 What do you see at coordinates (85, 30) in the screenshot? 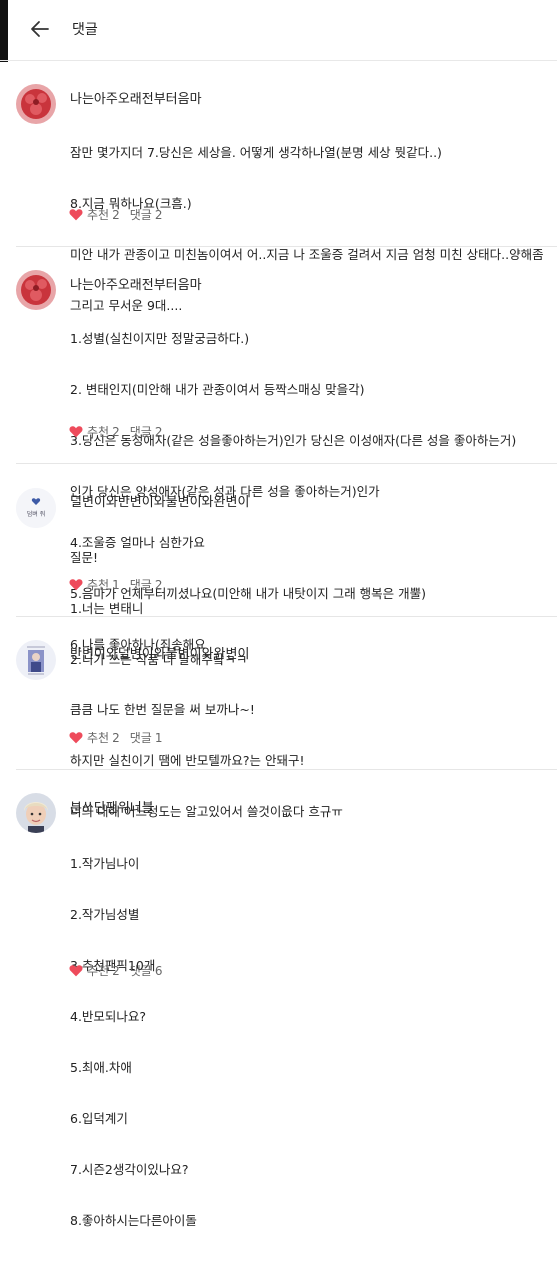
I see `page-title: 댓글` at bounding box center [85, 30].